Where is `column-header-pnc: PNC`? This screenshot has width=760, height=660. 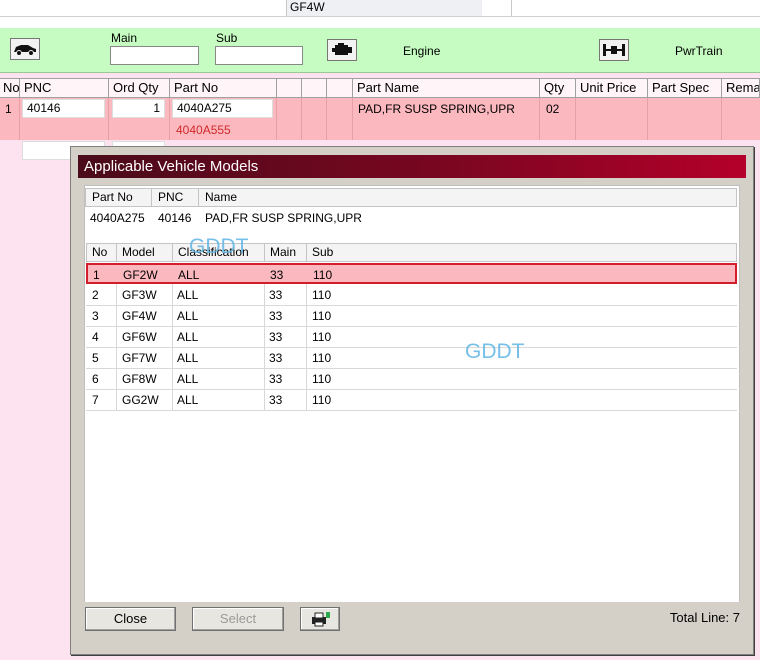
column-header-pnc: PNC is located at coordinates (64, 88).